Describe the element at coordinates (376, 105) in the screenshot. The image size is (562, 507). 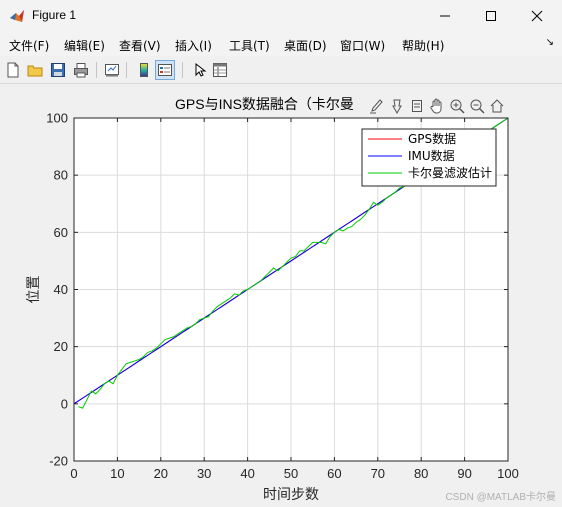
I see `brush-icon` at that location.